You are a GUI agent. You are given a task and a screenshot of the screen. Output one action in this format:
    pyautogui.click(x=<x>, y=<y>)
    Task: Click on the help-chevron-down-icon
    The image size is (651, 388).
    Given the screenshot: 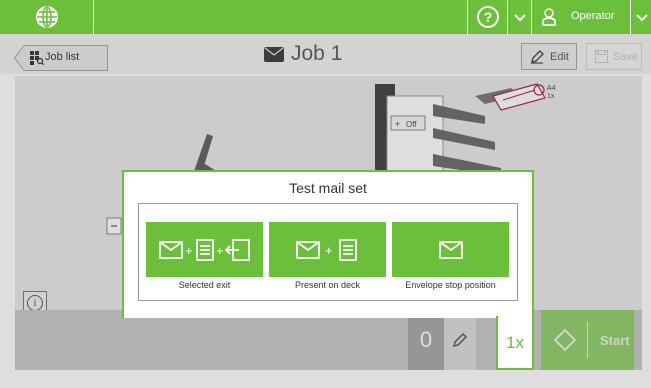 What is the action you would take?
    pyautogui.click(x=520, y=17)
    